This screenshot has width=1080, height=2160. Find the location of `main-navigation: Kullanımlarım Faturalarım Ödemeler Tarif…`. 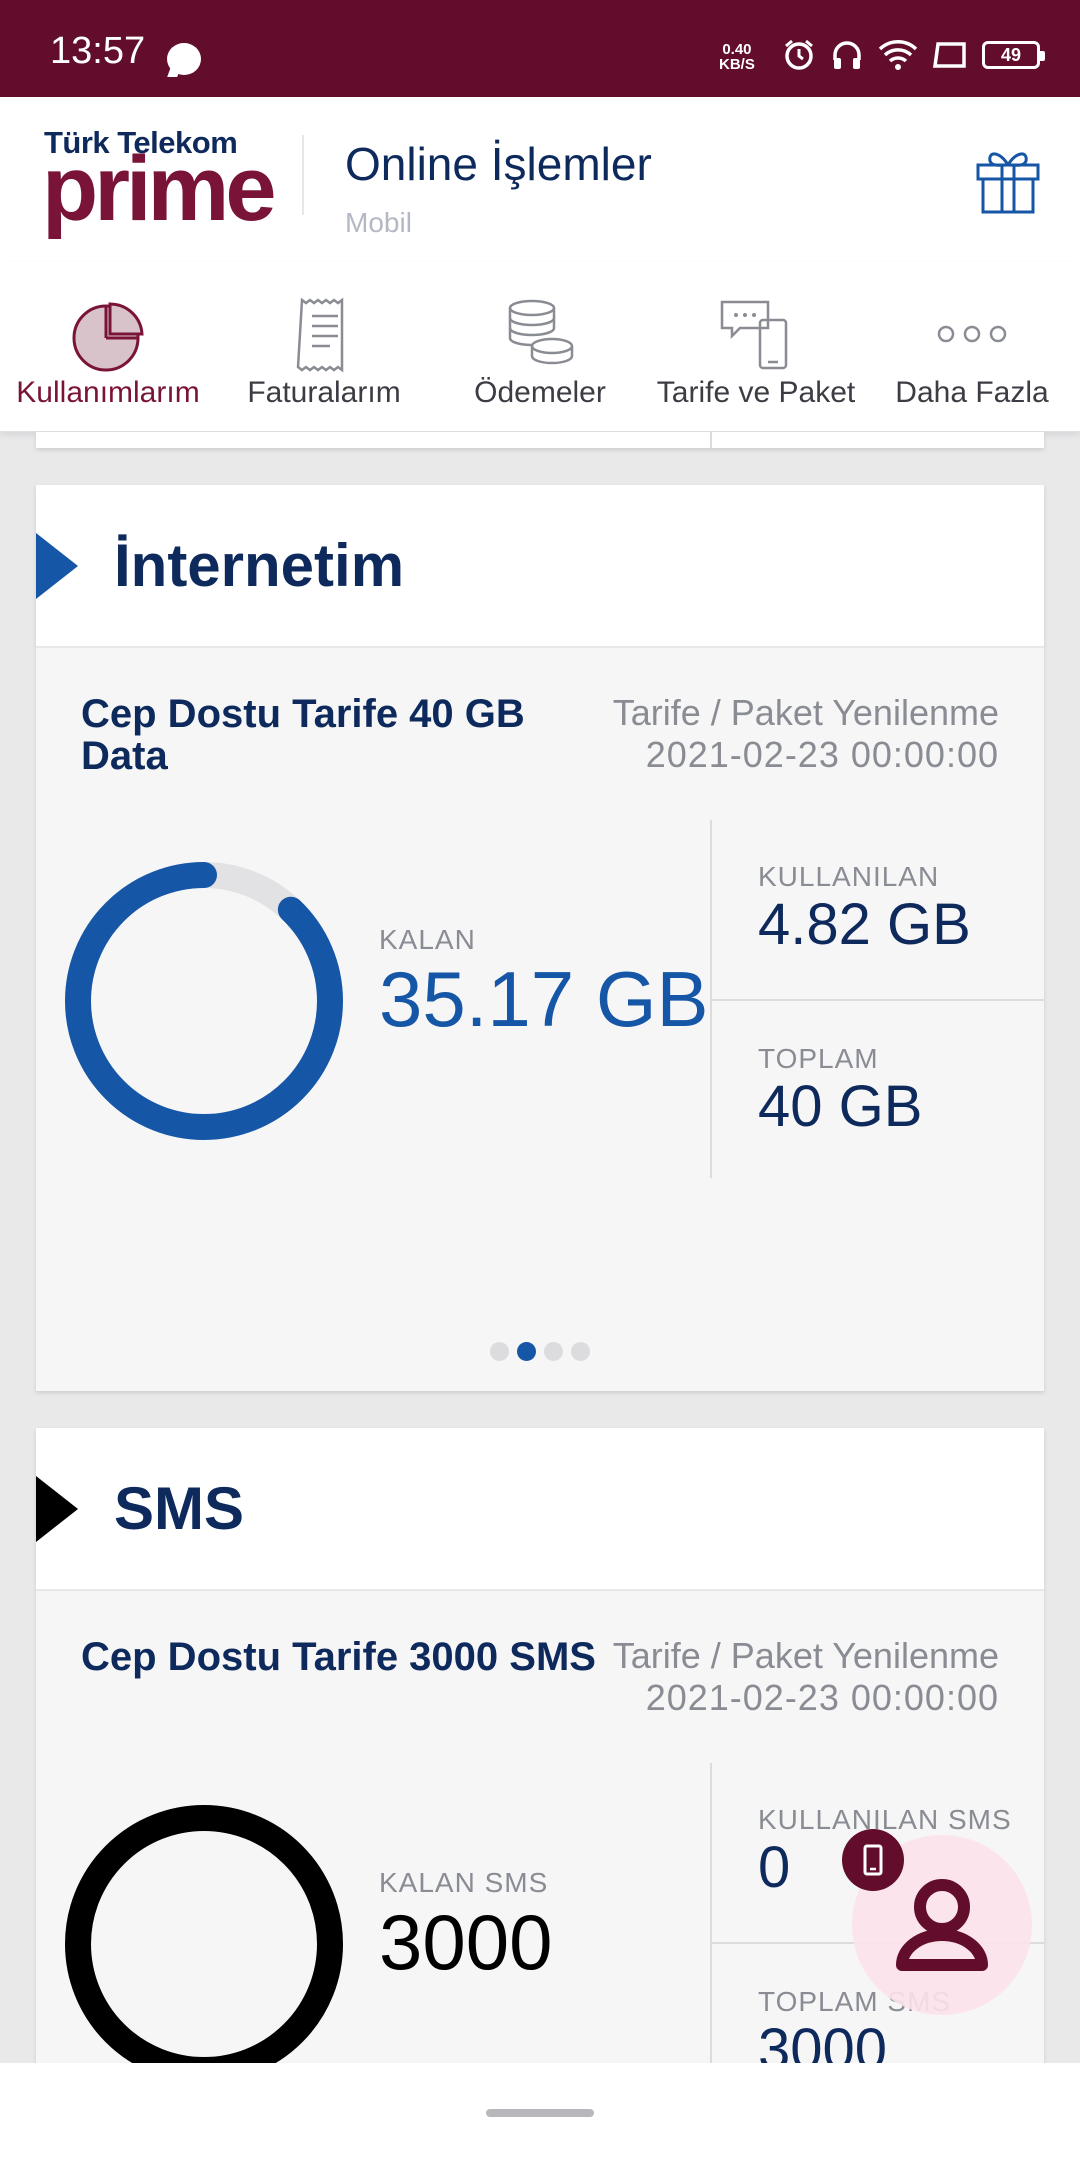

main-navigation: Kullanımlarım Faturalarım Ödemeler Tarif… is located at coordinates (540, 347).